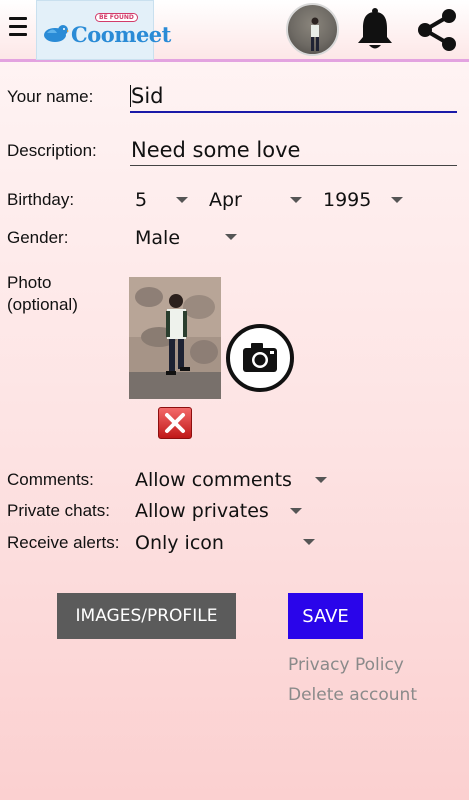 Image resolution: width=469 pixels, height=800 pixels. What do you see at coordinates (293, 112) in the screenshot?
I see `name-input-underline` at bounding box center [293, 112].